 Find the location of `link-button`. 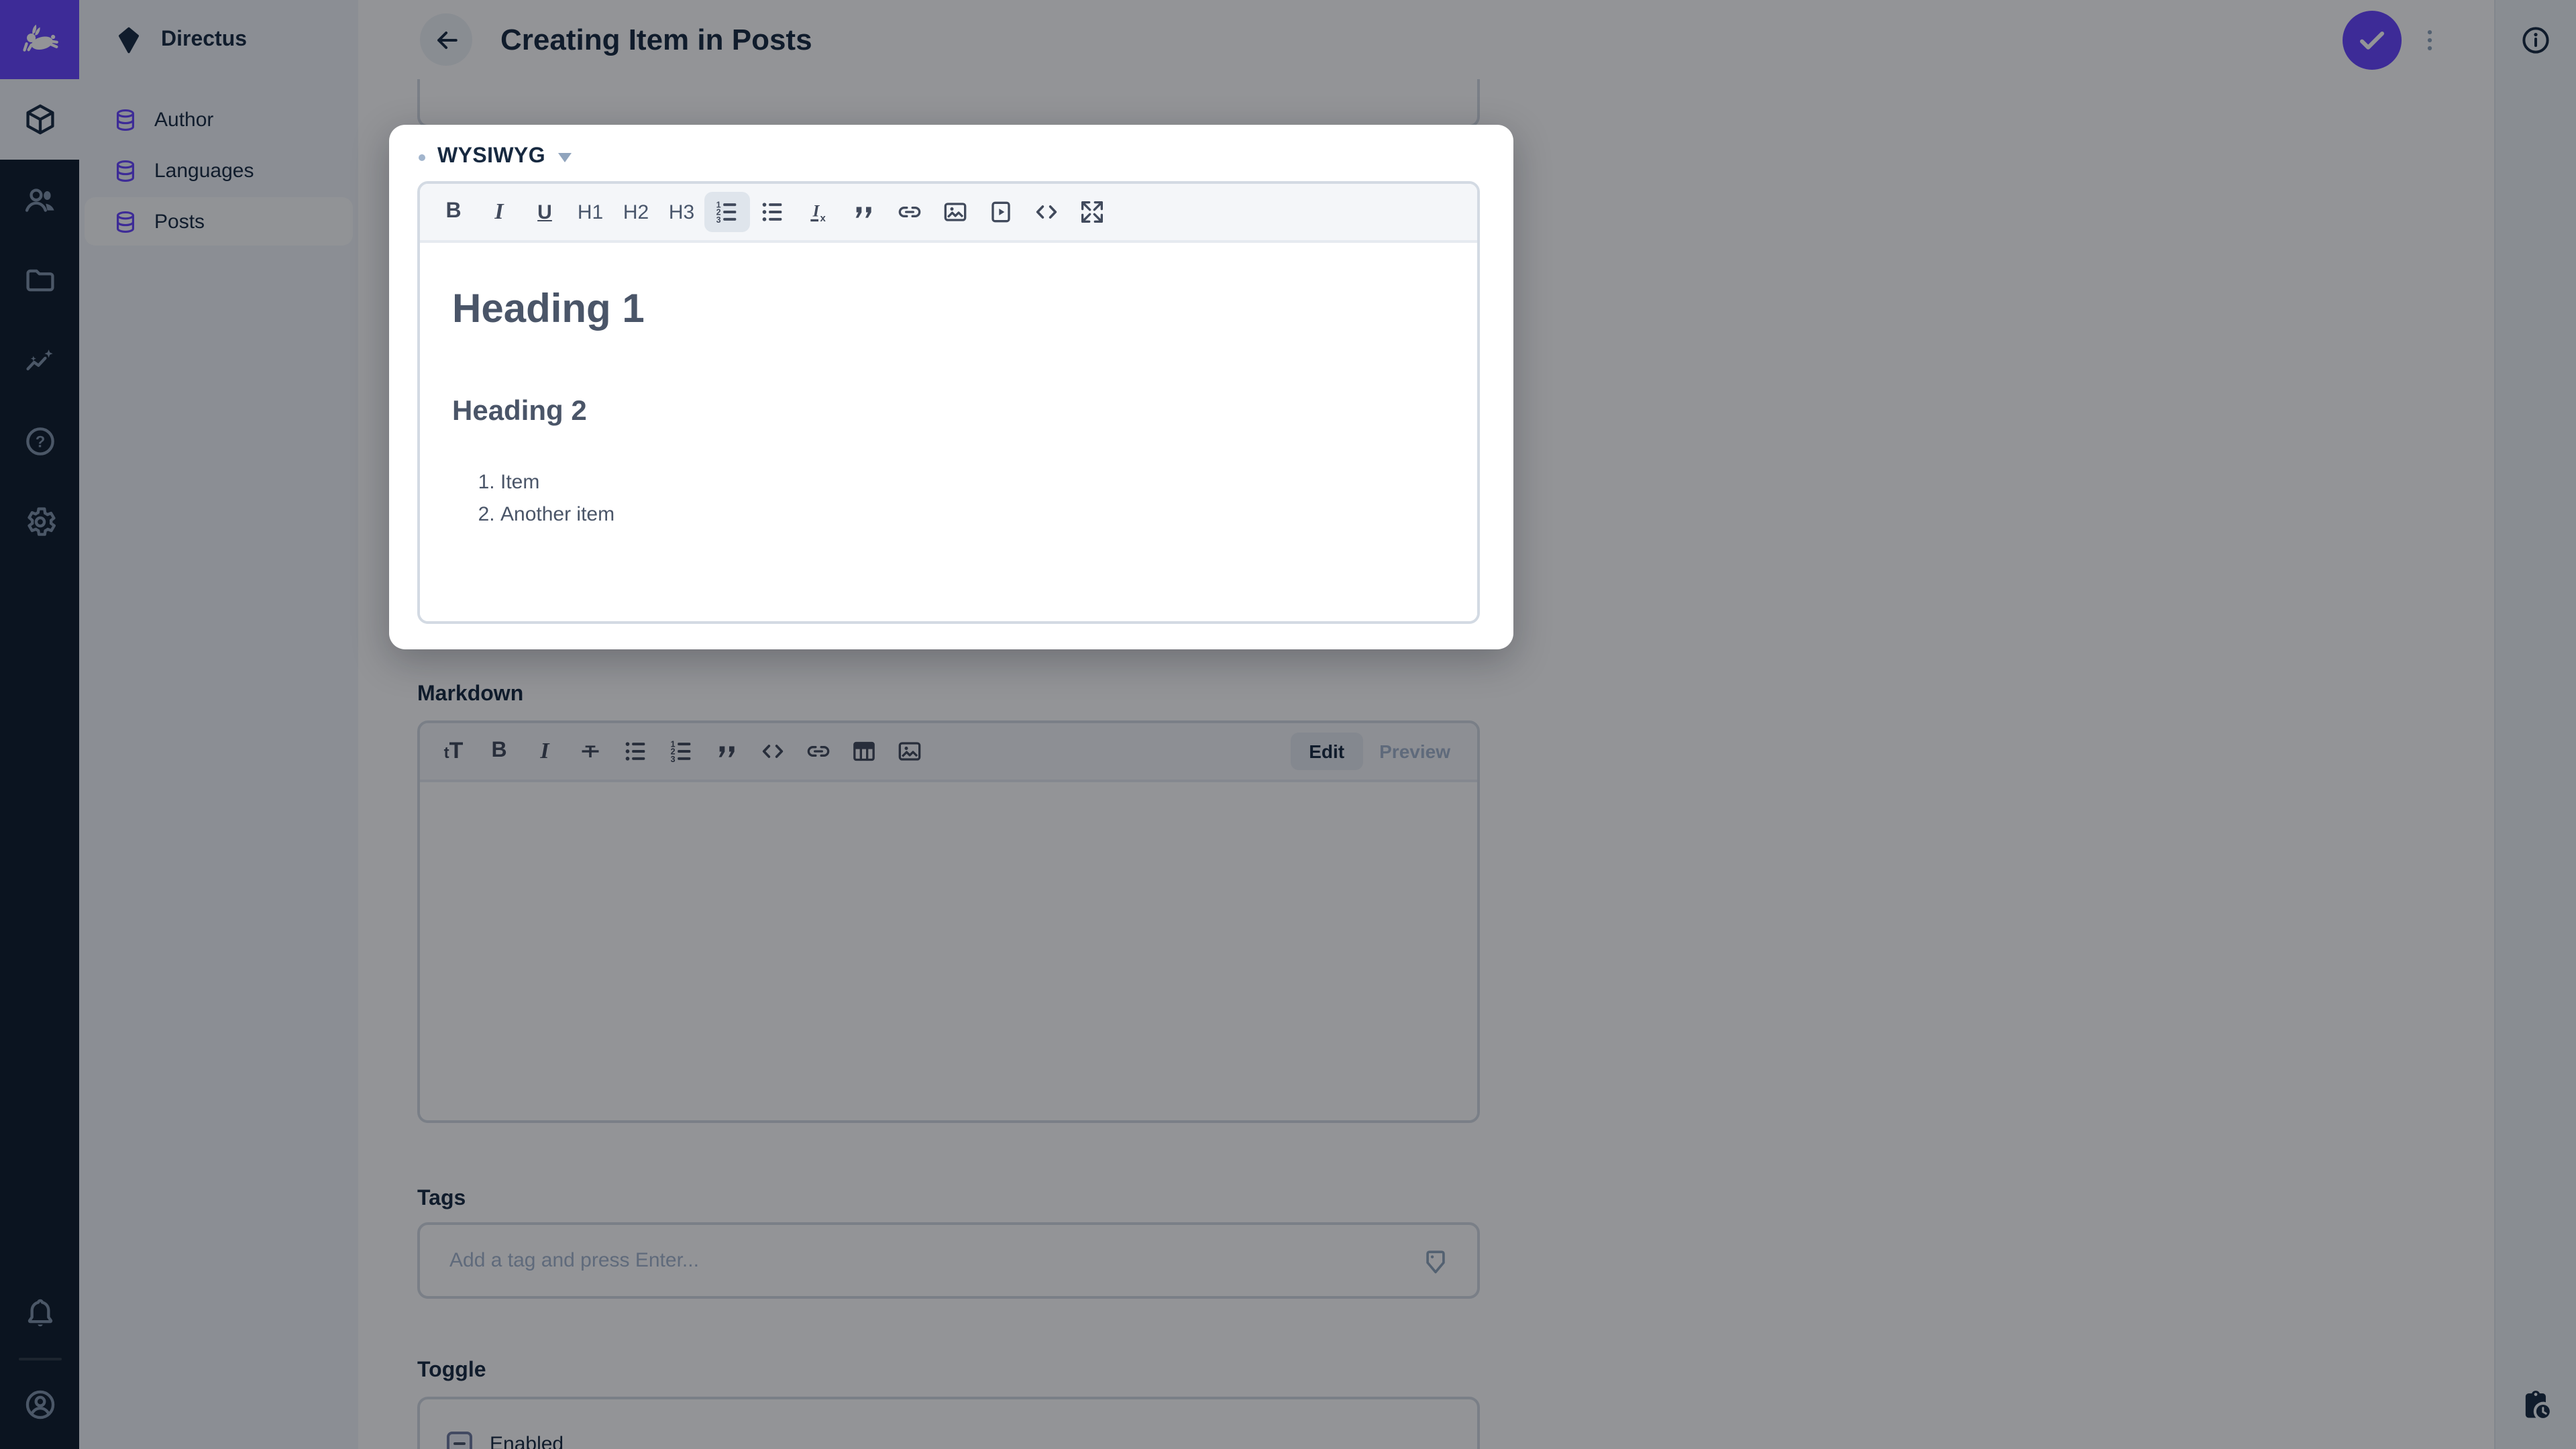

link-button is located at coordinates (909, 212).